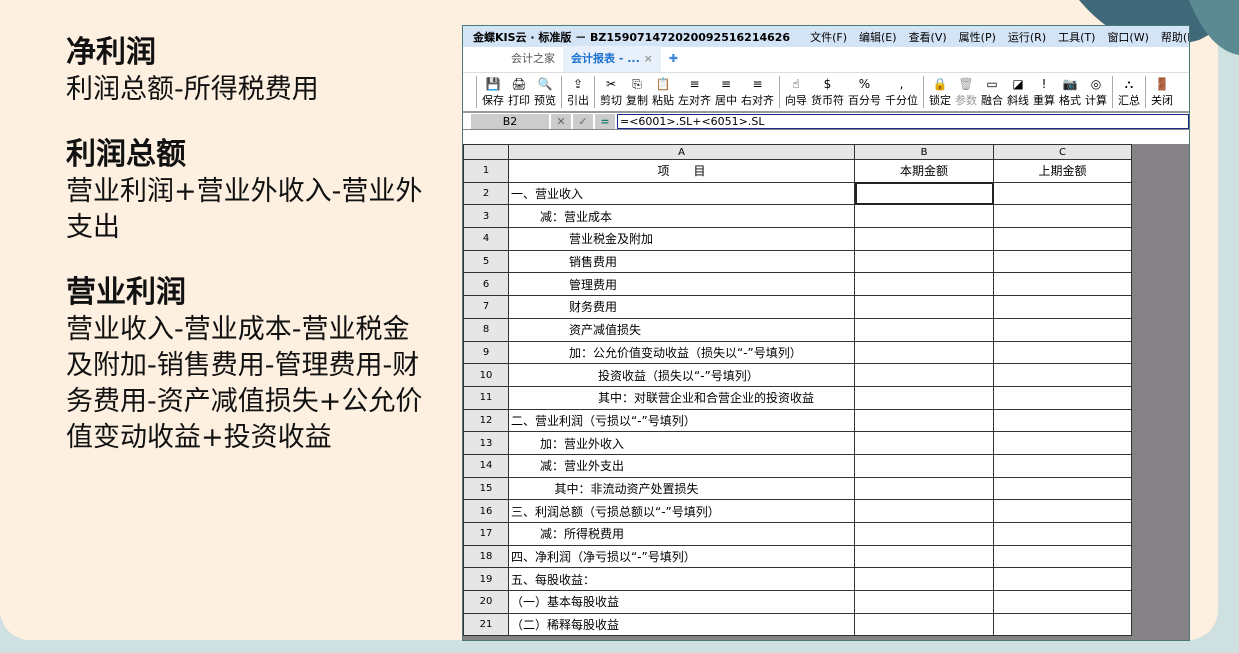 This screenshot has width=1239, height=653. What do you see at coordinates (681, 193) in the screenshot?
I see `cell-item: 一、营业收入` at bounding box center [681, 193].